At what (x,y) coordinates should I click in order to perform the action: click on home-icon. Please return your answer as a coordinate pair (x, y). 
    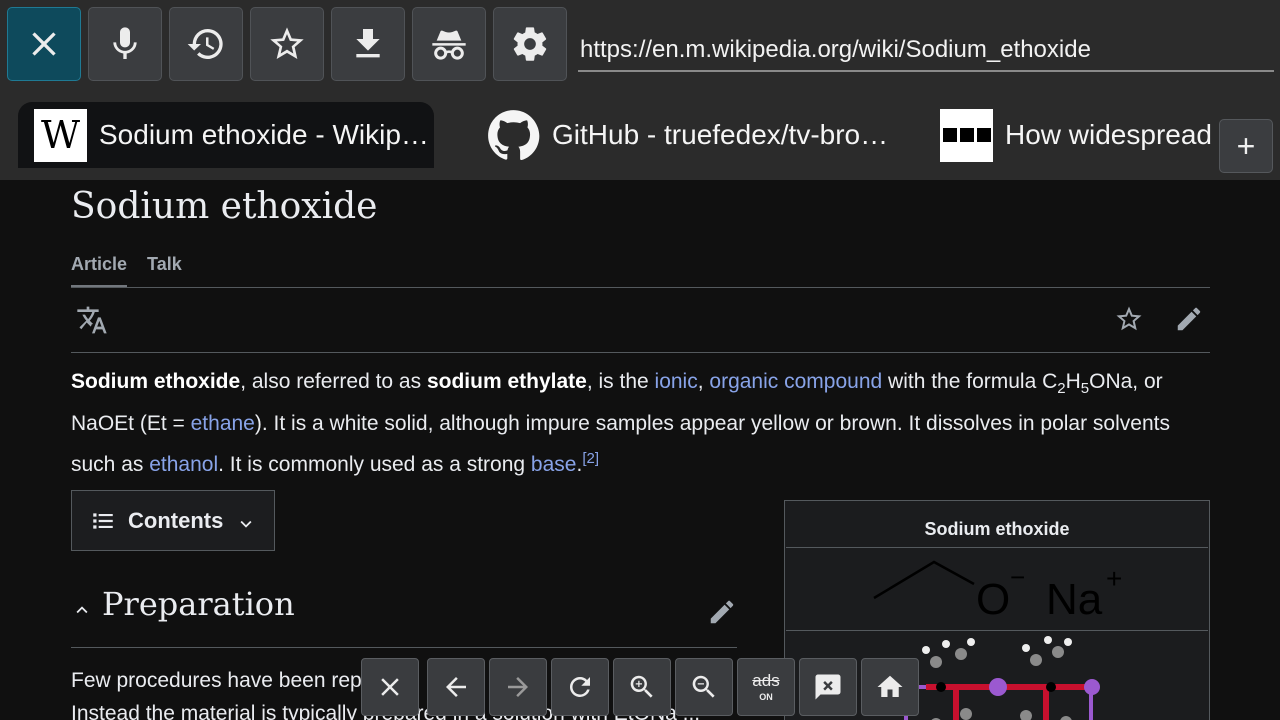
    Looking at the image, I should click on (890, 686).